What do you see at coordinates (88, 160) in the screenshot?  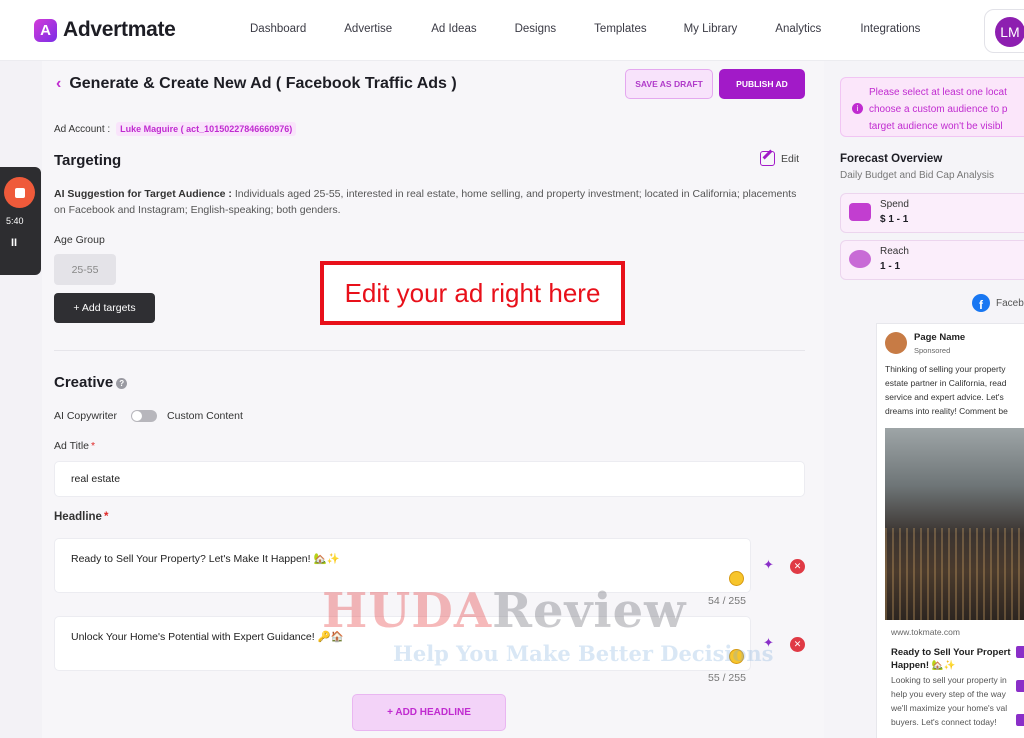 I see `targeting-heading: Targeting` at bounding box center [88, 160].